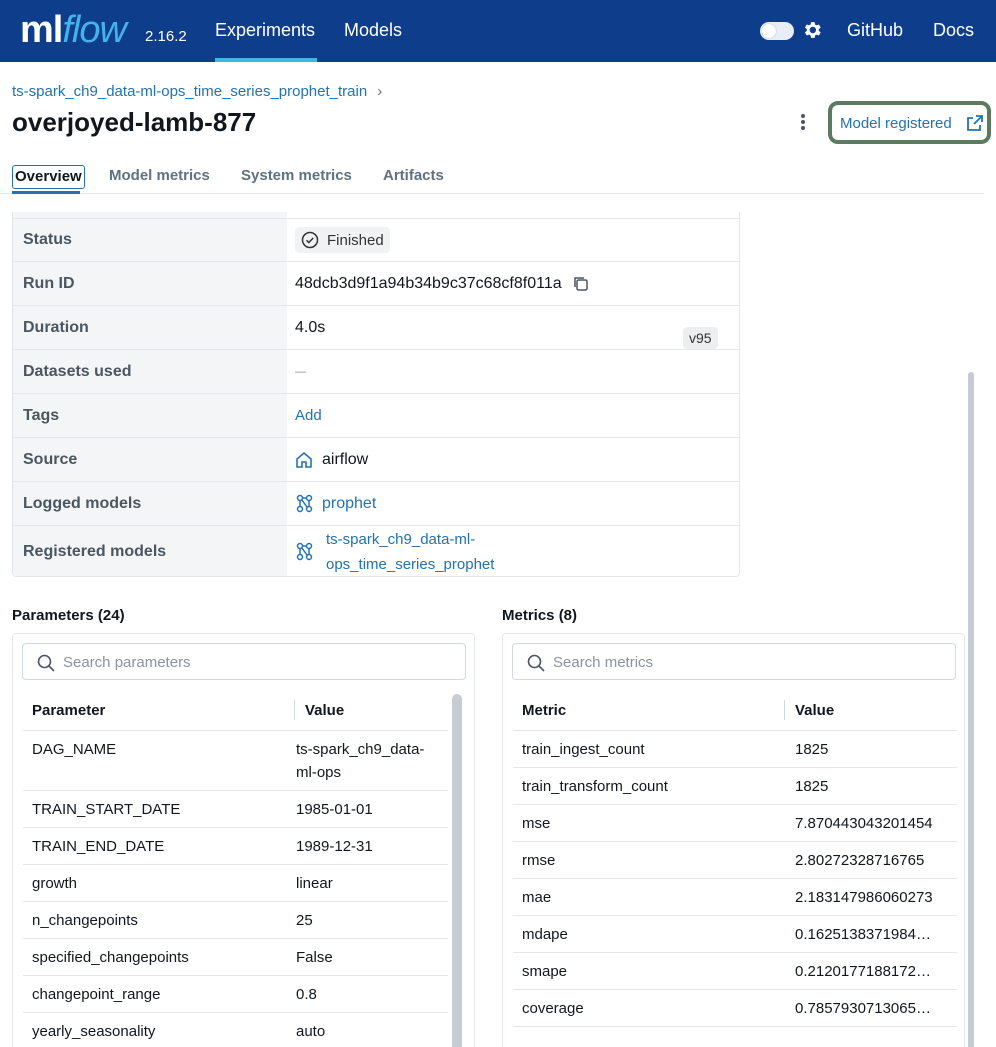  Describe the element at coordinates (265, 30) in the screenshot. I see `nav-experiments: Experiments` at that location.